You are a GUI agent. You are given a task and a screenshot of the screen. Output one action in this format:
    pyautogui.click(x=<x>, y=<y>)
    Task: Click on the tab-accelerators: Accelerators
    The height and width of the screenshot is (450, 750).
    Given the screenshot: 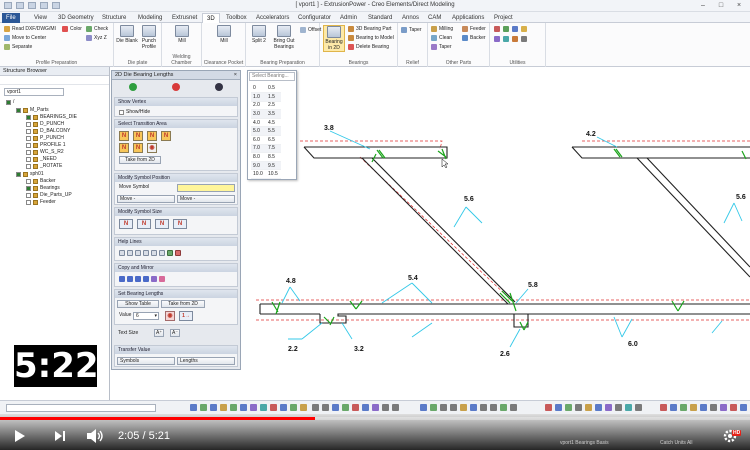 What is the action you would take?
    pyautogui.click(x=272, y=18)
    